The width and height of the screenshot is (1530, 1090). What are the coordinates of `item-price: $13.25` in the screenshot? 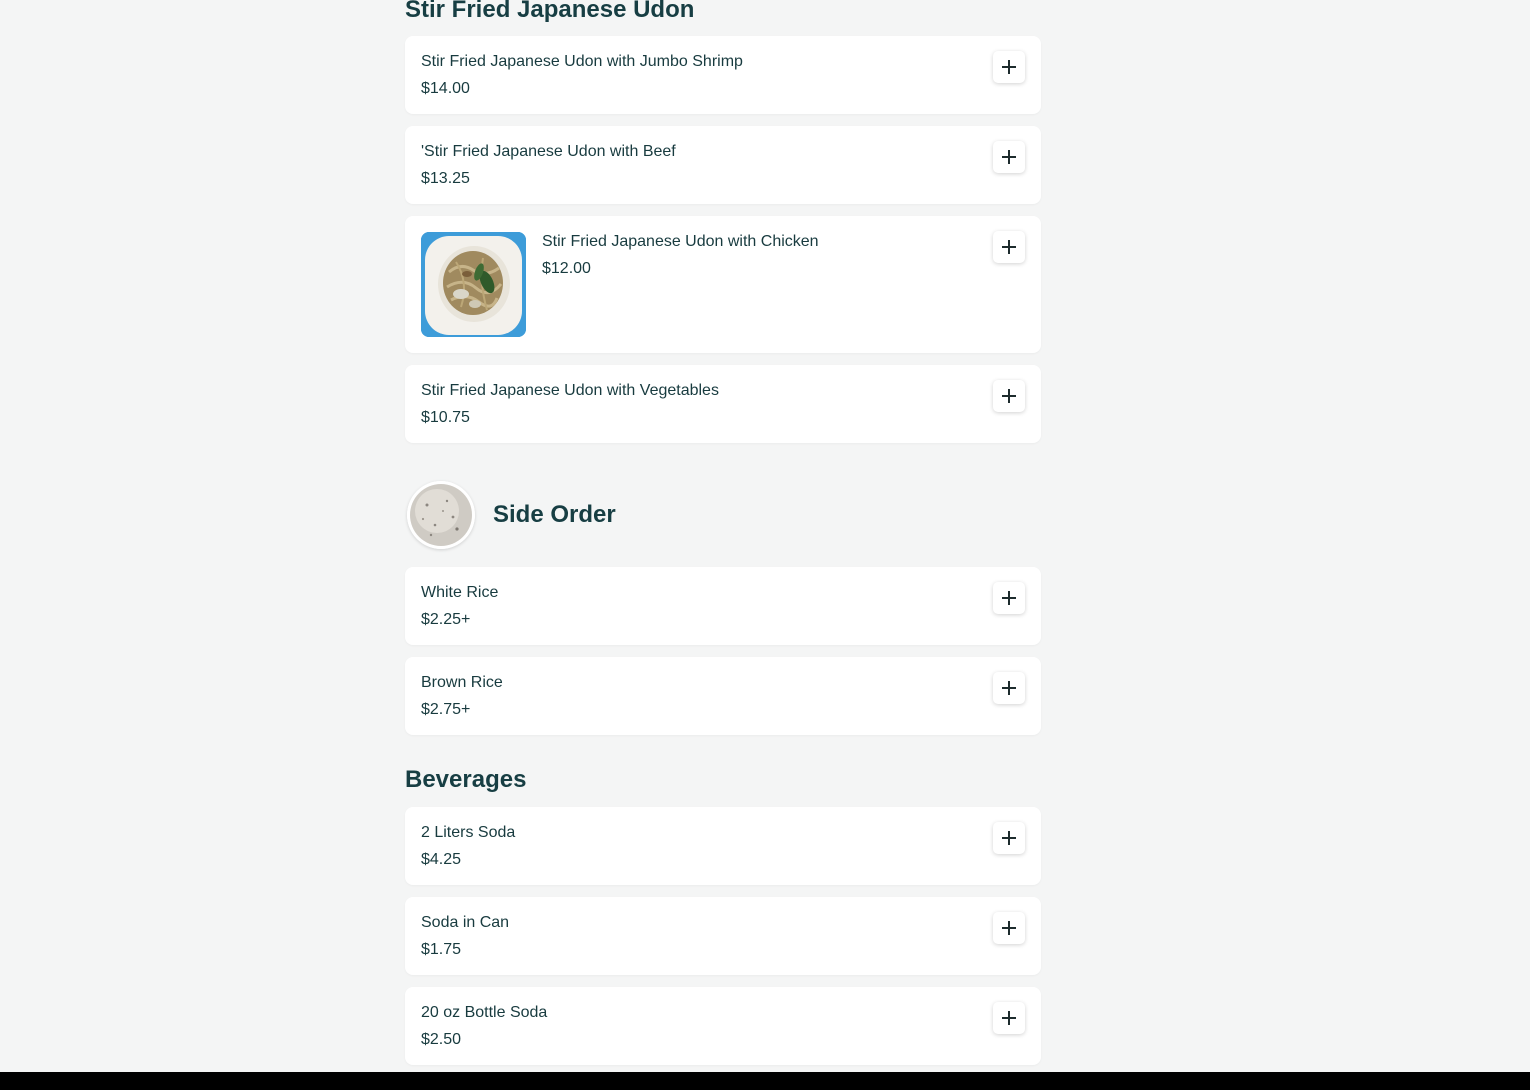 It's located at (445, 178).